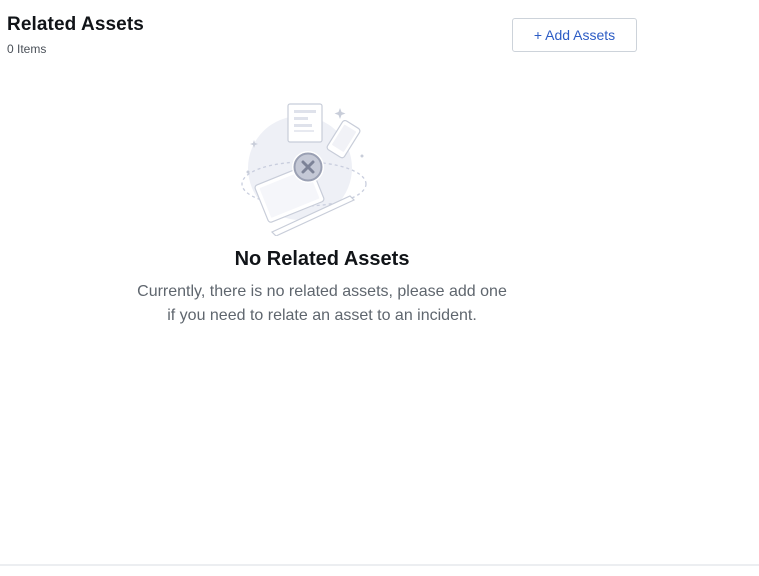 The image size is (759, 576). I want to click on empty-assets-illustration-icon, so click(304, 168).